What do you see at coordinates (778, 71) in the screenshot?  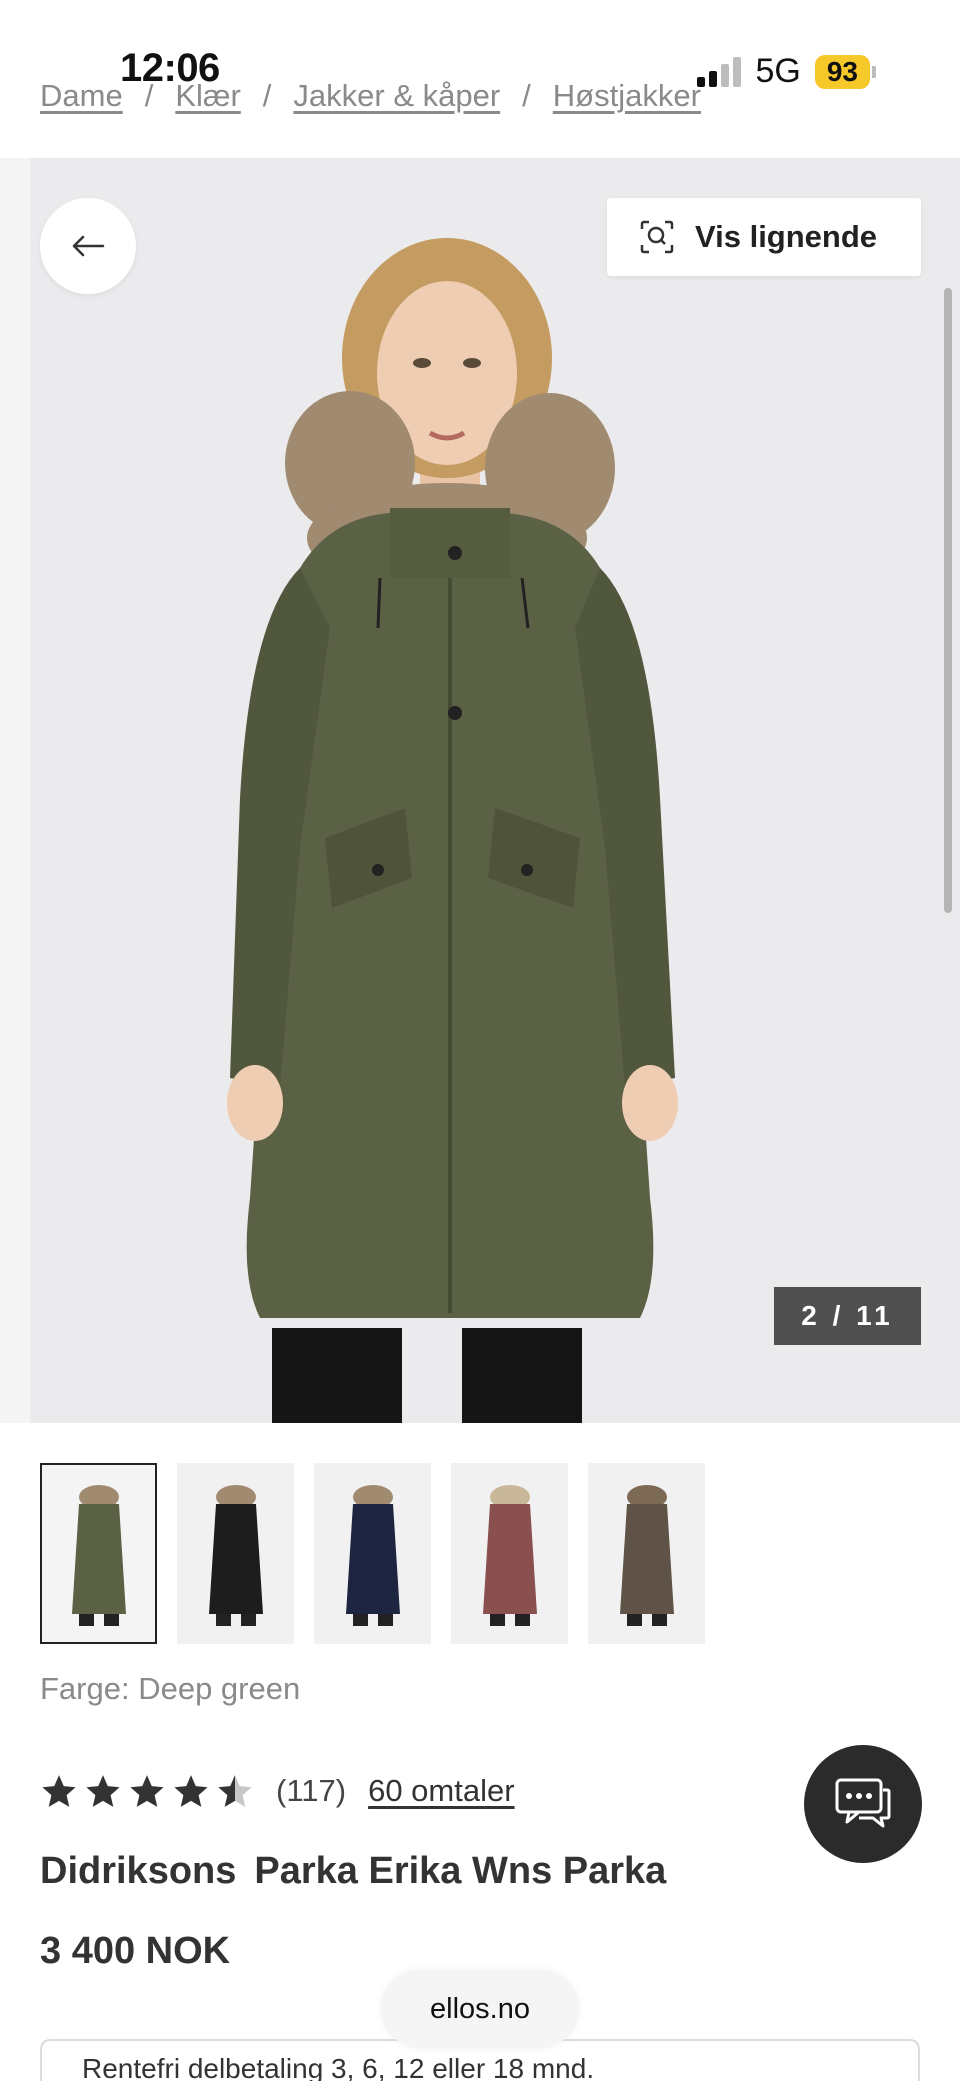 I see `network-label: 5G` at bounding box center [778, 71].